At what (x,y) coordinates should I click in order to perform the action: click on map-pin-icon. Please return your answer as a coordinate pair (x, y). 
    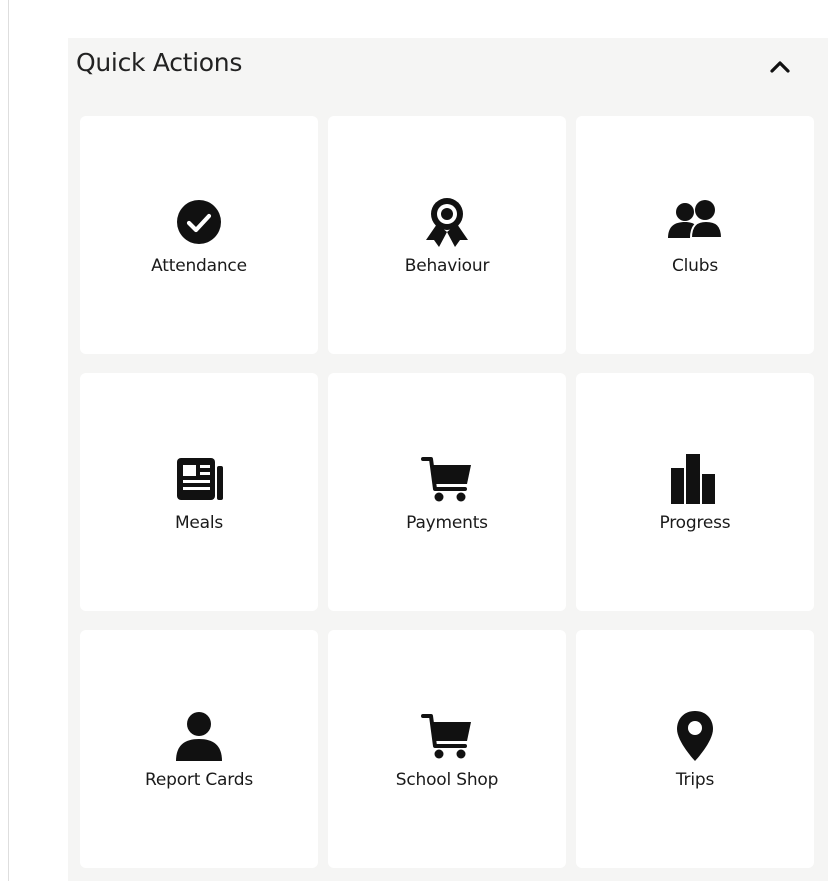
    Looking at the image, I should click on (695, 736).